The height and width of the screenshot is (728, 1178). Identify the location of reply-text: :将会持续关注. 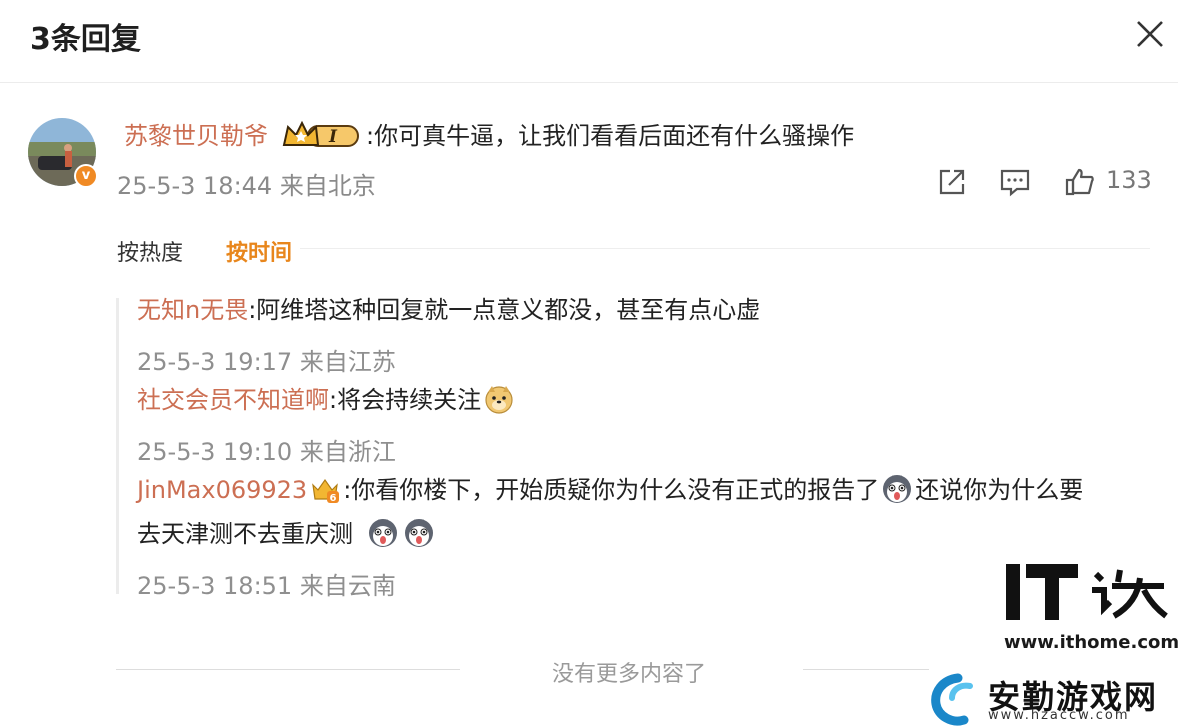
(405, 400).